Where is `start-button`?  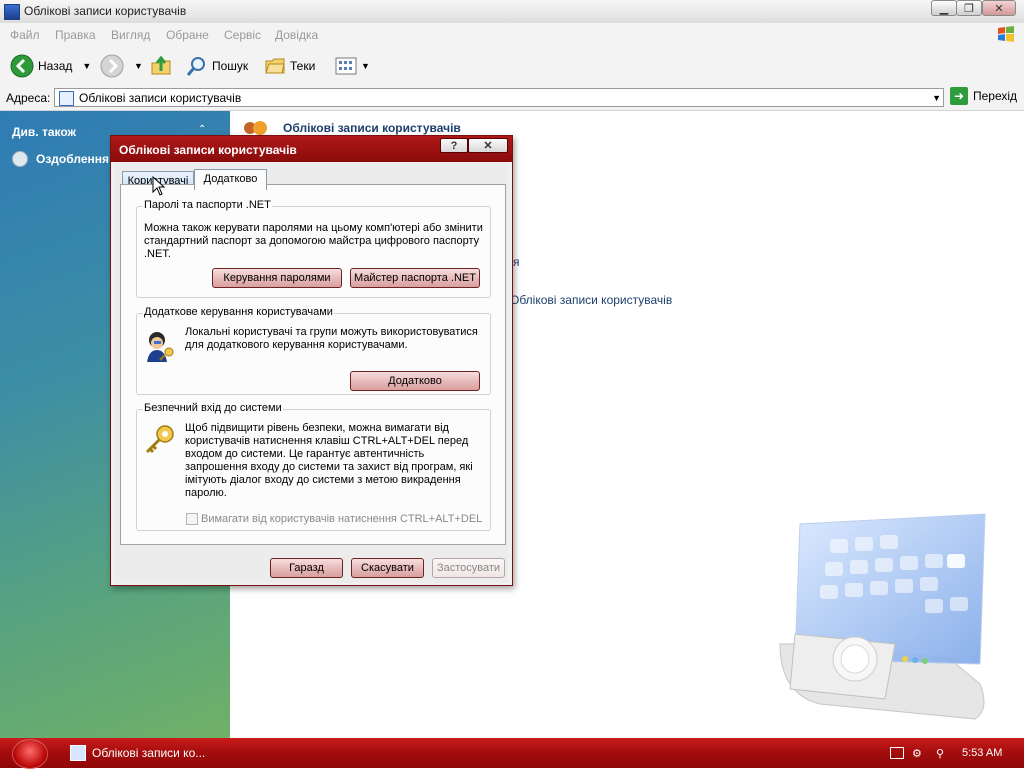
start-button is located at coordinates (30, 754).